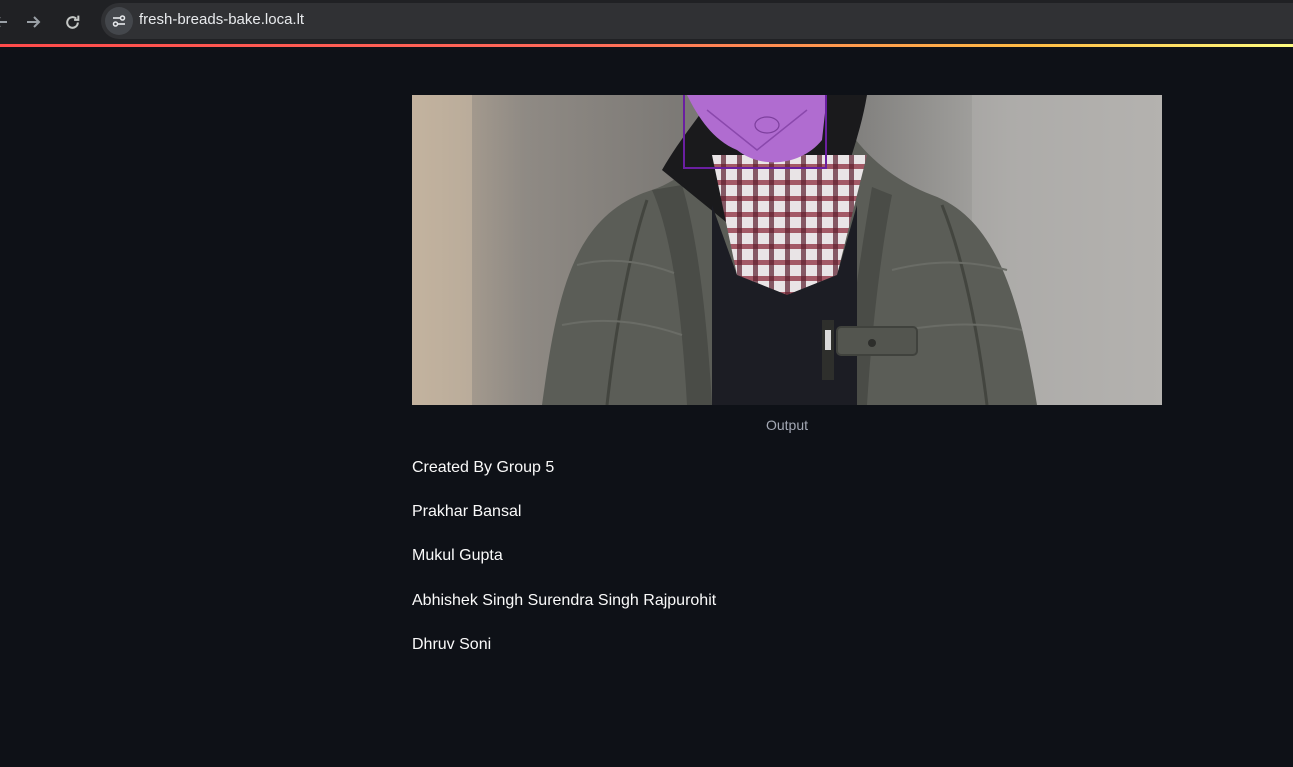 This screenshot has width=1293, height=767. What do you see at coordinates (33, 22) in the screenshot?
I see `forward-arrow-icon` at bounding box center [33, 22].